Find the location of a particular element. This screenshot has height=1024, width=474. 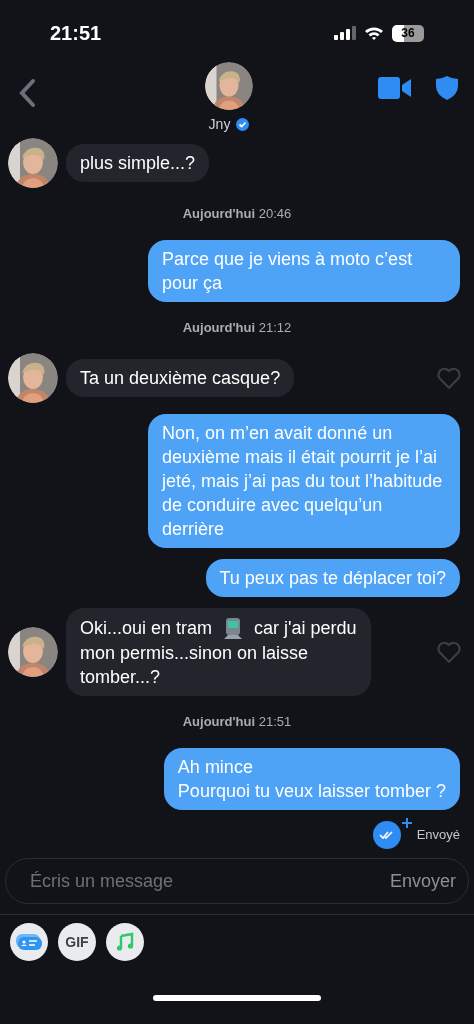

shield-icon is located at coordinates (447, 88).